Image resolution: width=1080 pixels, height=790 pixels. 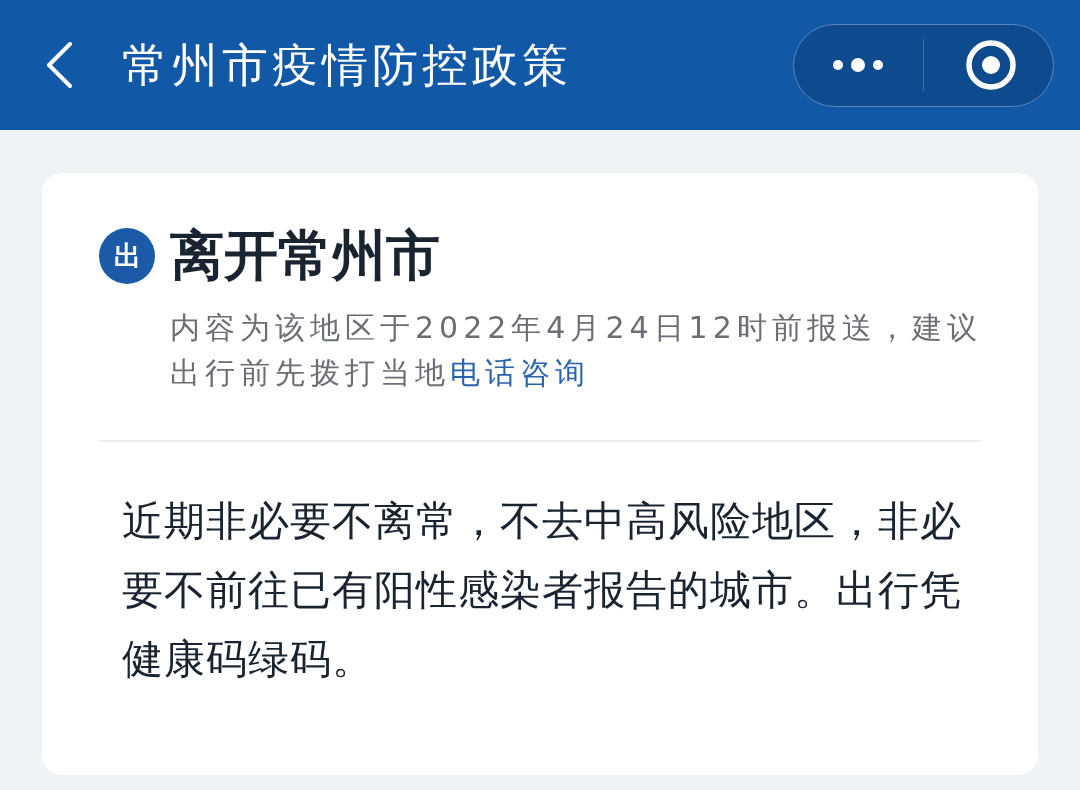 I want to click on back-icon, so click(x=59, y=65).